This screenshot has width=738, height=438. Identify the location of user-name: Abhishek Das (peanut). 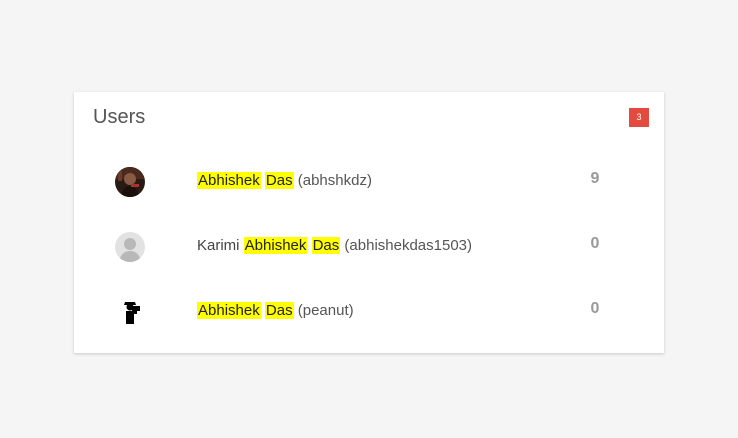
(275, 310).